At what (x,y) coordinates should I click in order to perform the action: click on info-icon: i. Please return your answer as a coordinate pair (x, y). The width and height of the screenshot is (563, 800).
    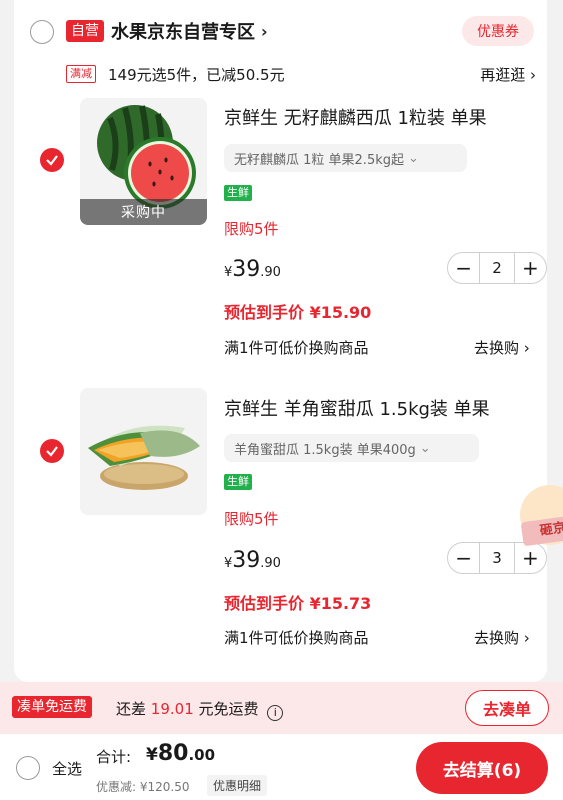
    Looking at the image, I should click on (275, 713).